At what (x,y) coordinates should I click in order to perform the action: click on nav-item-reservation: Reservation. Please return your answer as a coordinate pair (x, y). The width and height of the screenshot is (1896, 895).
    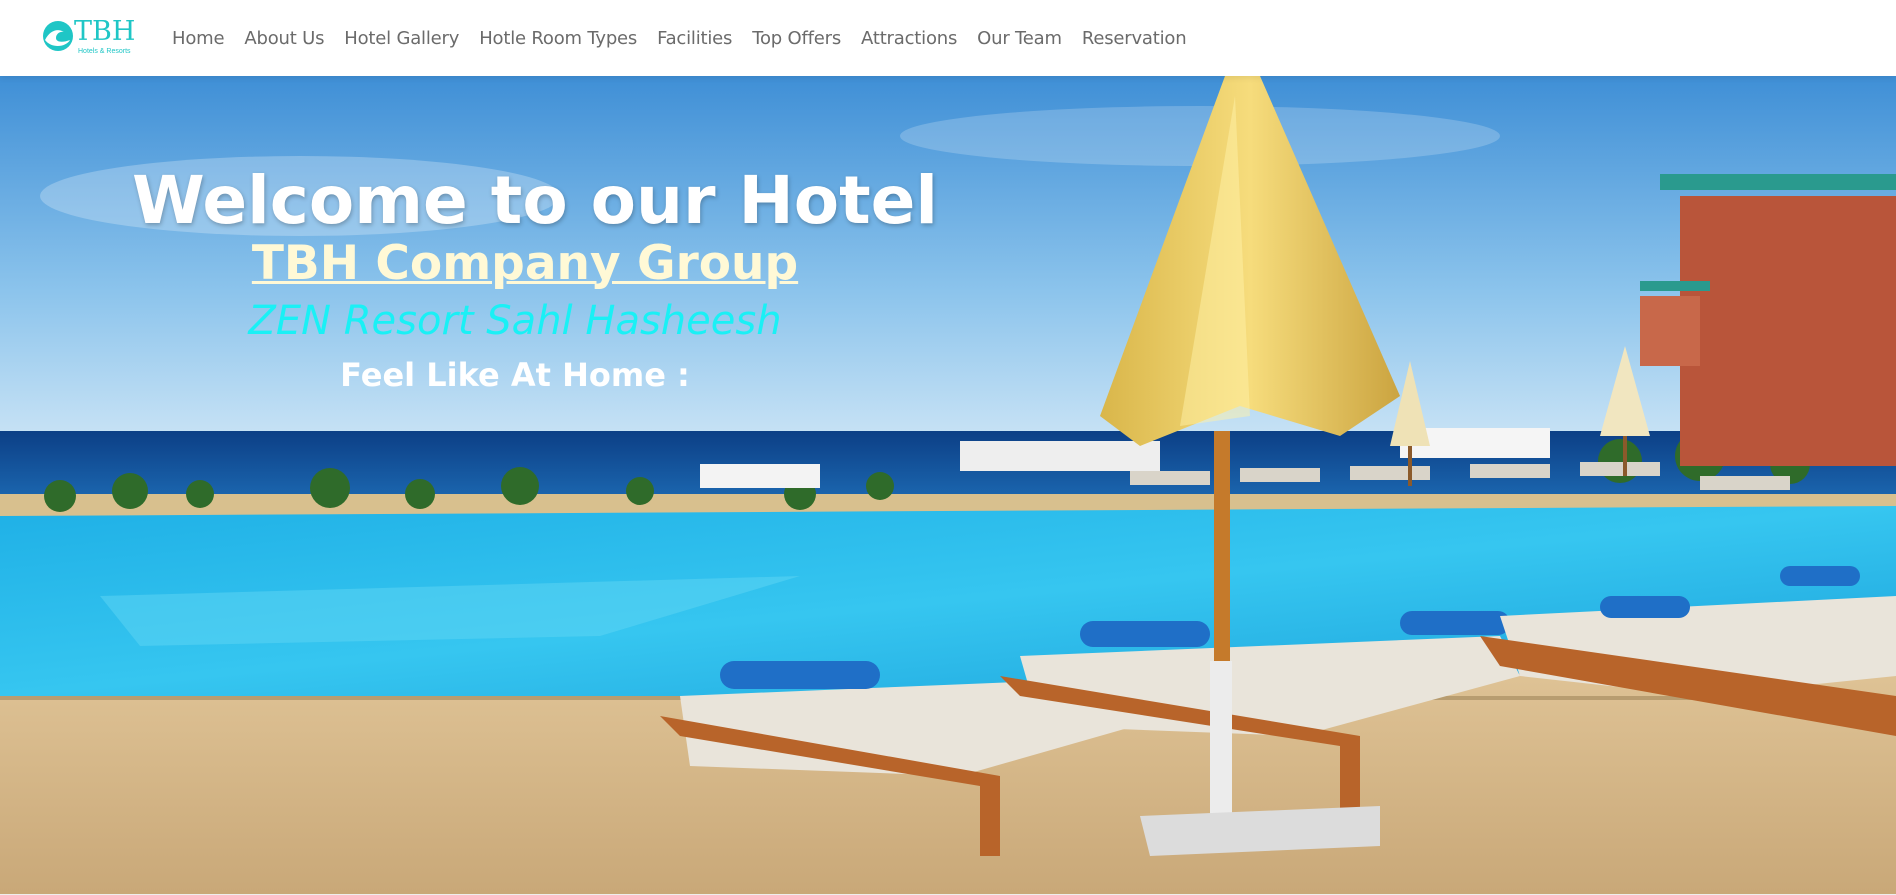
    Looking at the image, I should click on (1134, 38).